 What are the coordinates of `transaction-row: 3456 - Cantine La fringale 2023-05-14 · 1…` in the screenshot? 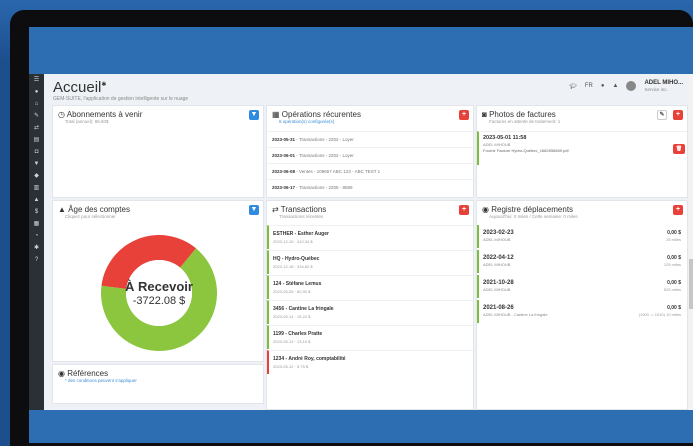 It's located at (370, 312).